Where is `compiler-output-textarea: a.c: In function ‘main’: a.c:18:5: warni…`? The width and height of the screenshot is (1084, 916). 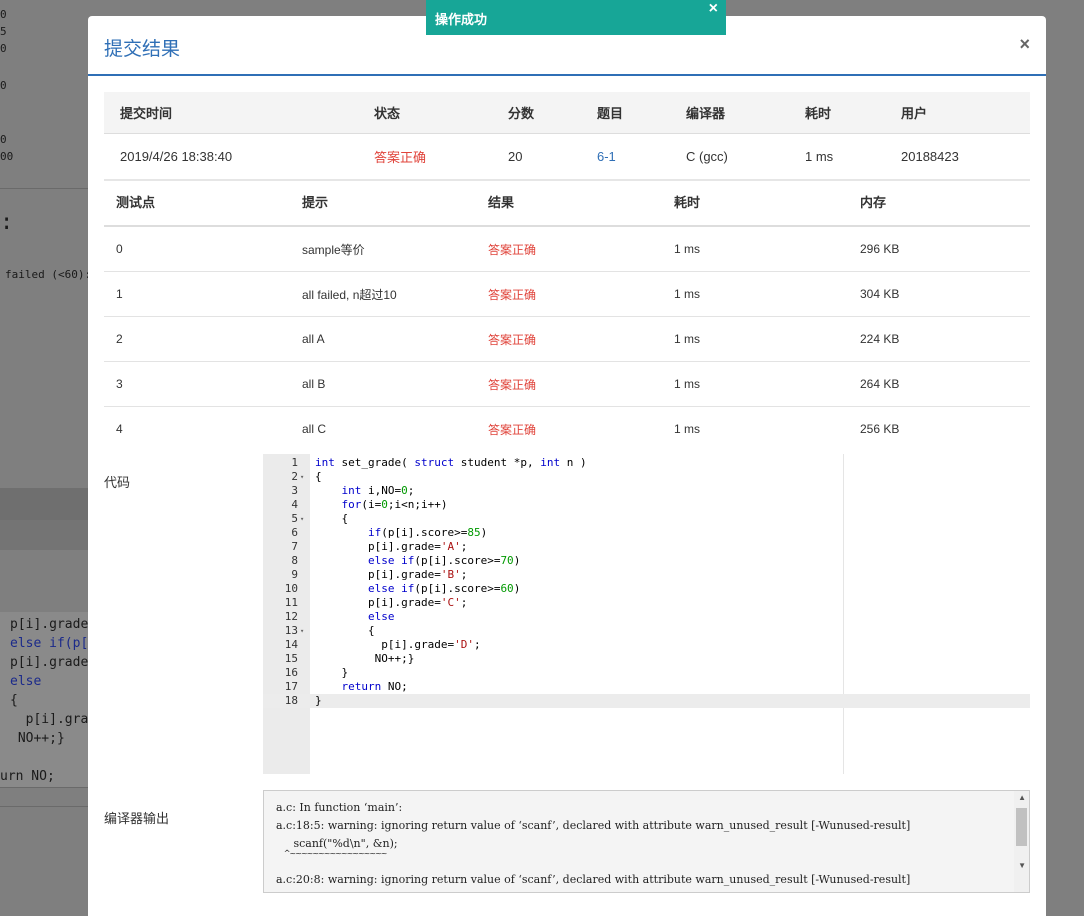
compiler-output-textarea: a.c: In function ‘main’: a.c:18:5: warni… is located at coordinates (646, 841).